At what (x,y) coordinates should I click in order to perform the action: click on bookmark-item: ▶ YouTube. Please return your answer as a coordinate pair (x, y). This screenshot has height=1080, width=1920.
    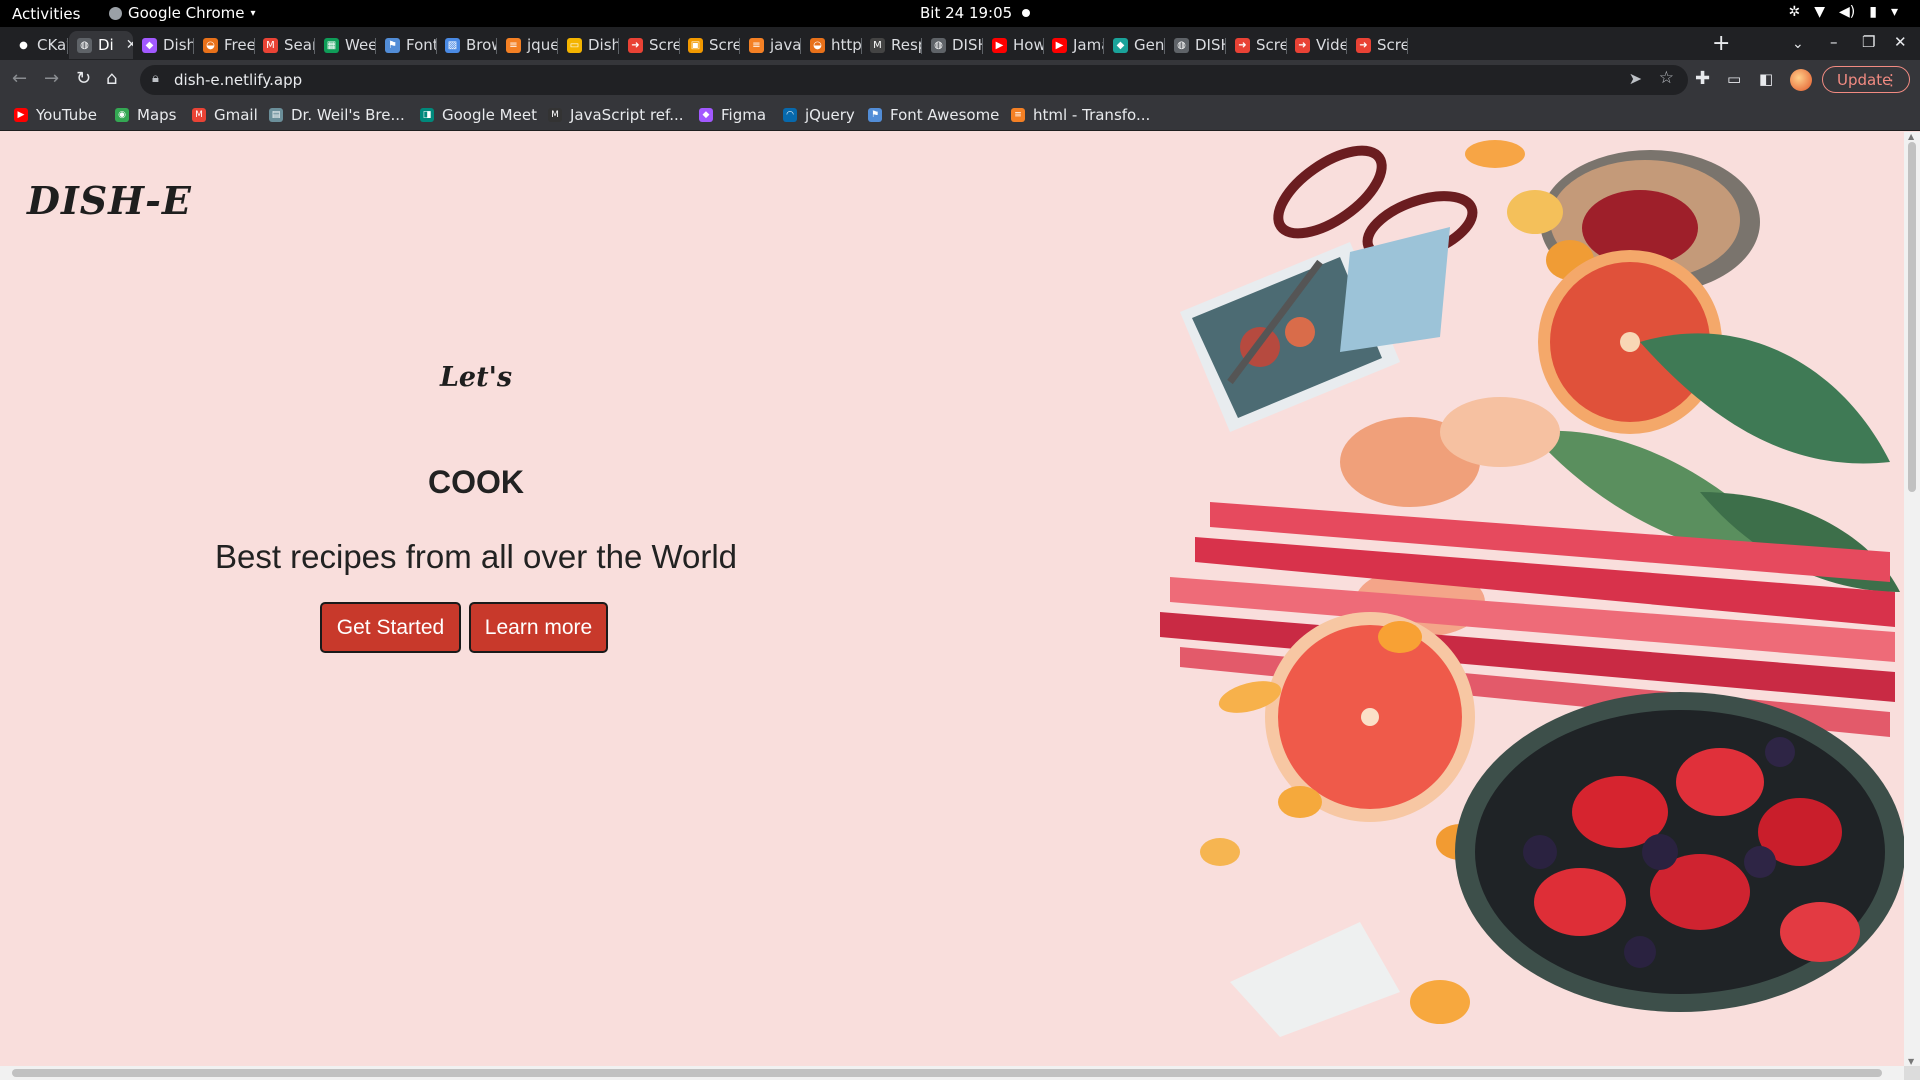
    Looking at the image, I should click on (55, 115).